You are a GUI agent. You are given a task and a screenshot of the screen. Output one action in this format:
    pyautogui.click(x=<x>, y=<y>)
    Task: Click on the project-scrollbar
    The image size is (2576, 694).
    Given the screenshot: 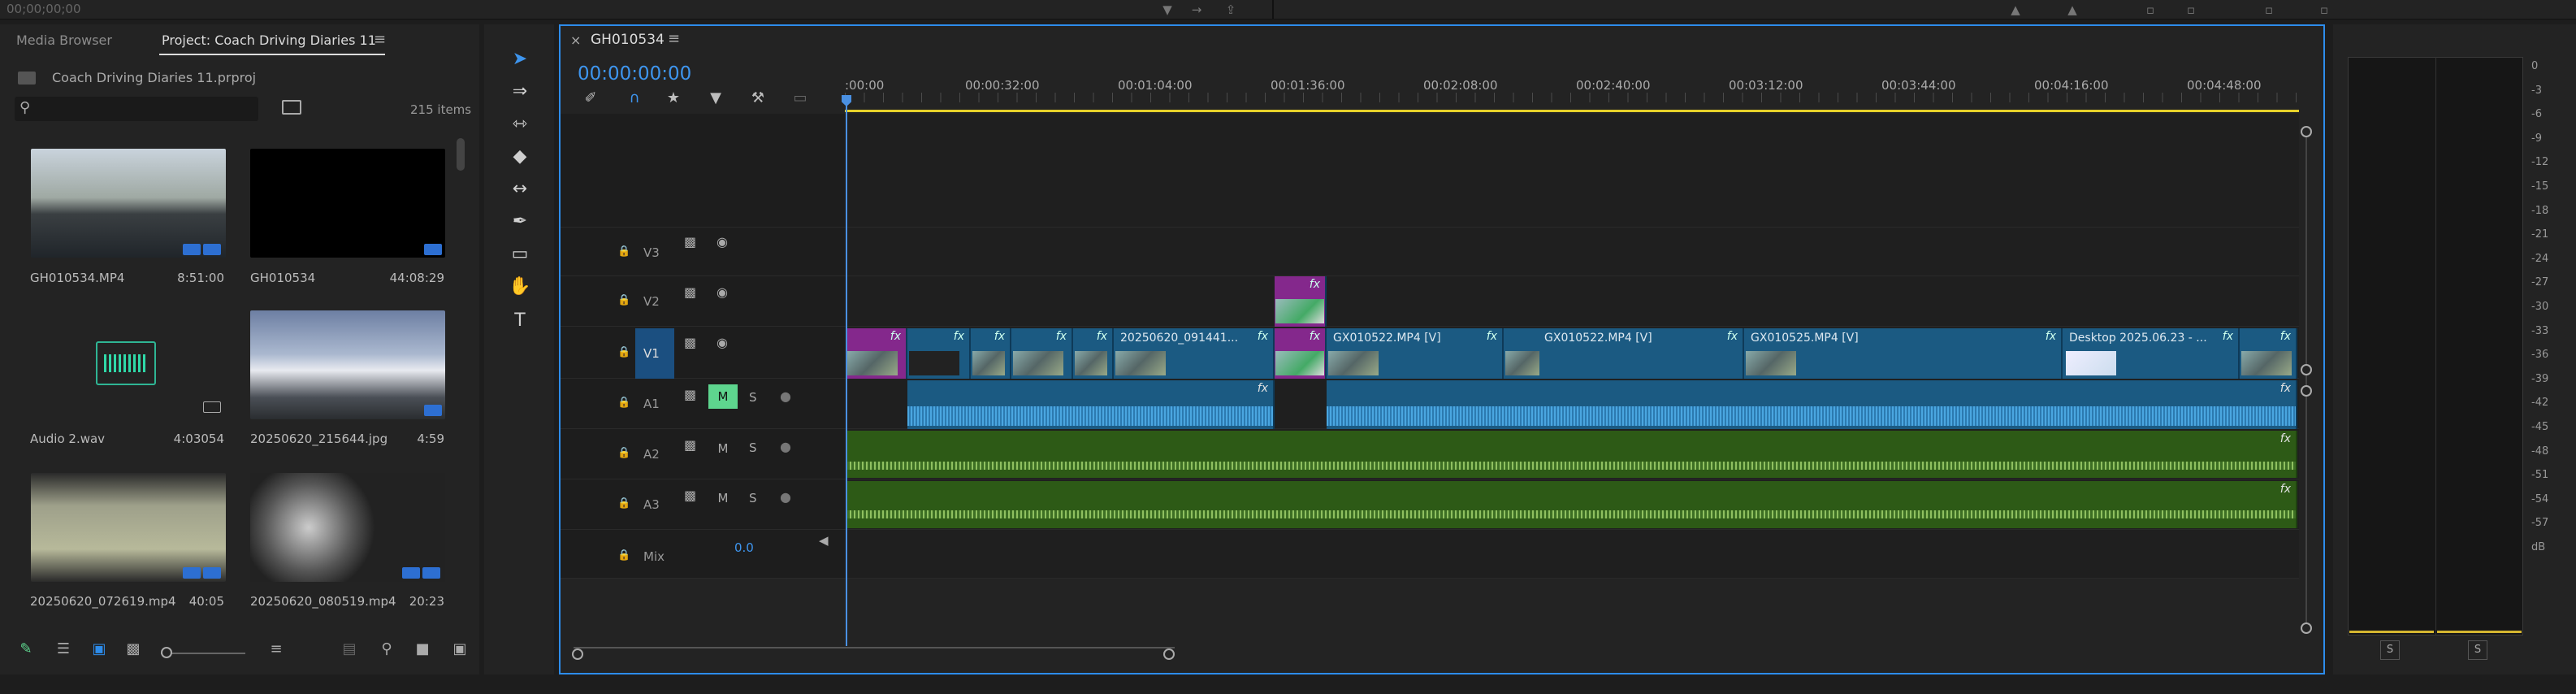 What is the action you would take?
    pyautogui.click(x=461, y=155)
    